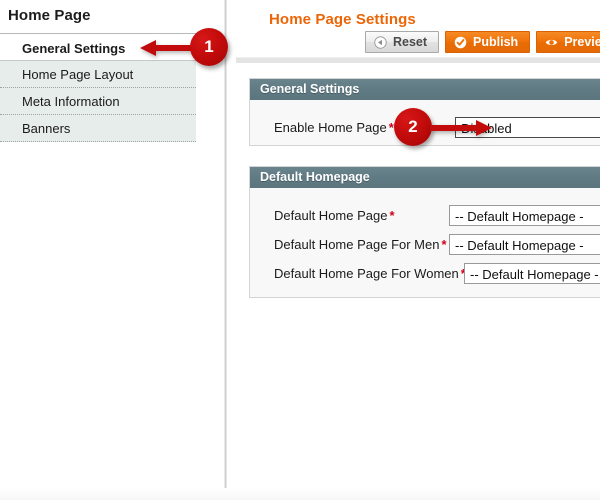 The image size is (600, 500). I want to click on sidebar-item-banners: Banners, so click(98, 128).